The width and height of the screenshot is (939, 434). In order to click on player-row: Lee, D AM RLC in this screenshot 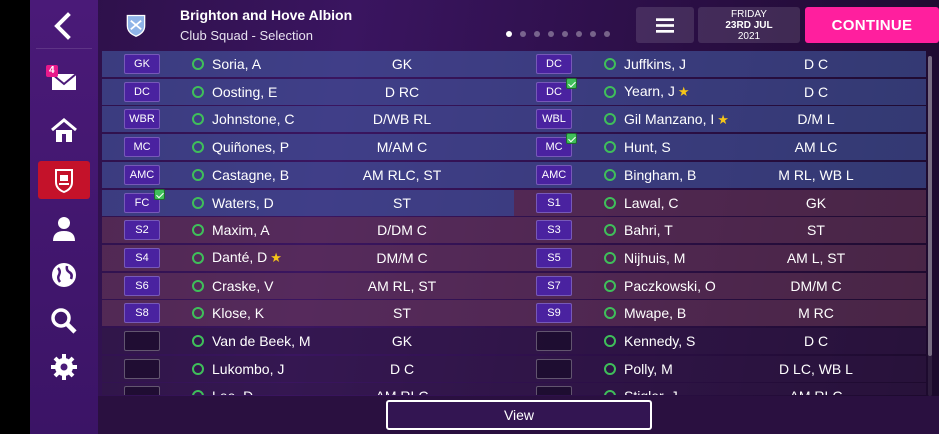, I will do `click(308, 389)`.